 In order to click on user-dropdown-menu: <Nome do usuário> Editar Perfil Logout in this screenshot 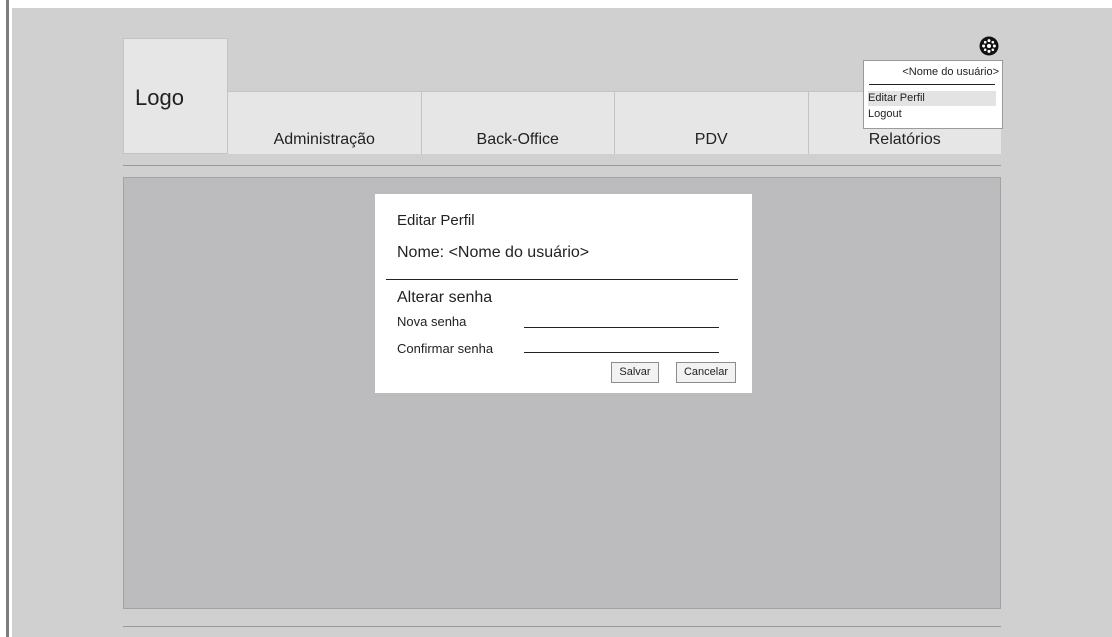, I will do `click(933, 94)`.